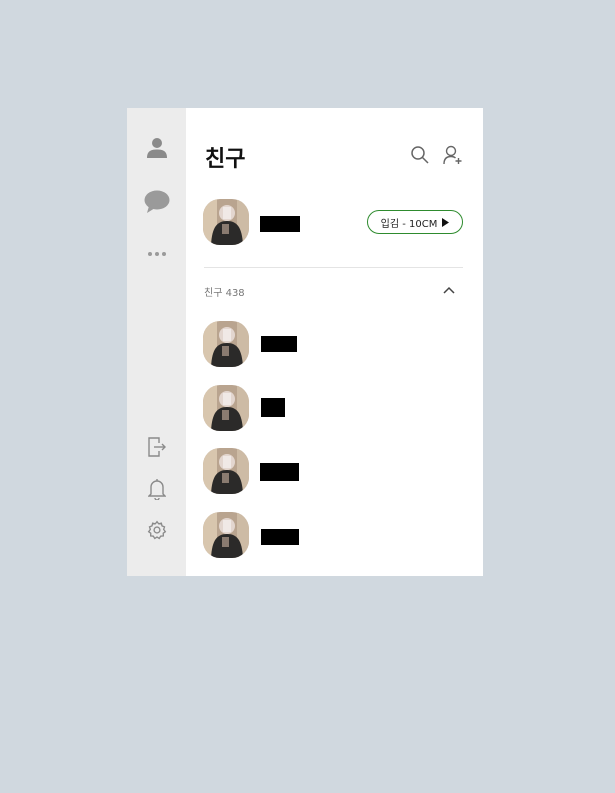 This screenshot has height=793, width=615. I want to click on sidebar-notifications-button, so click(156, 489).